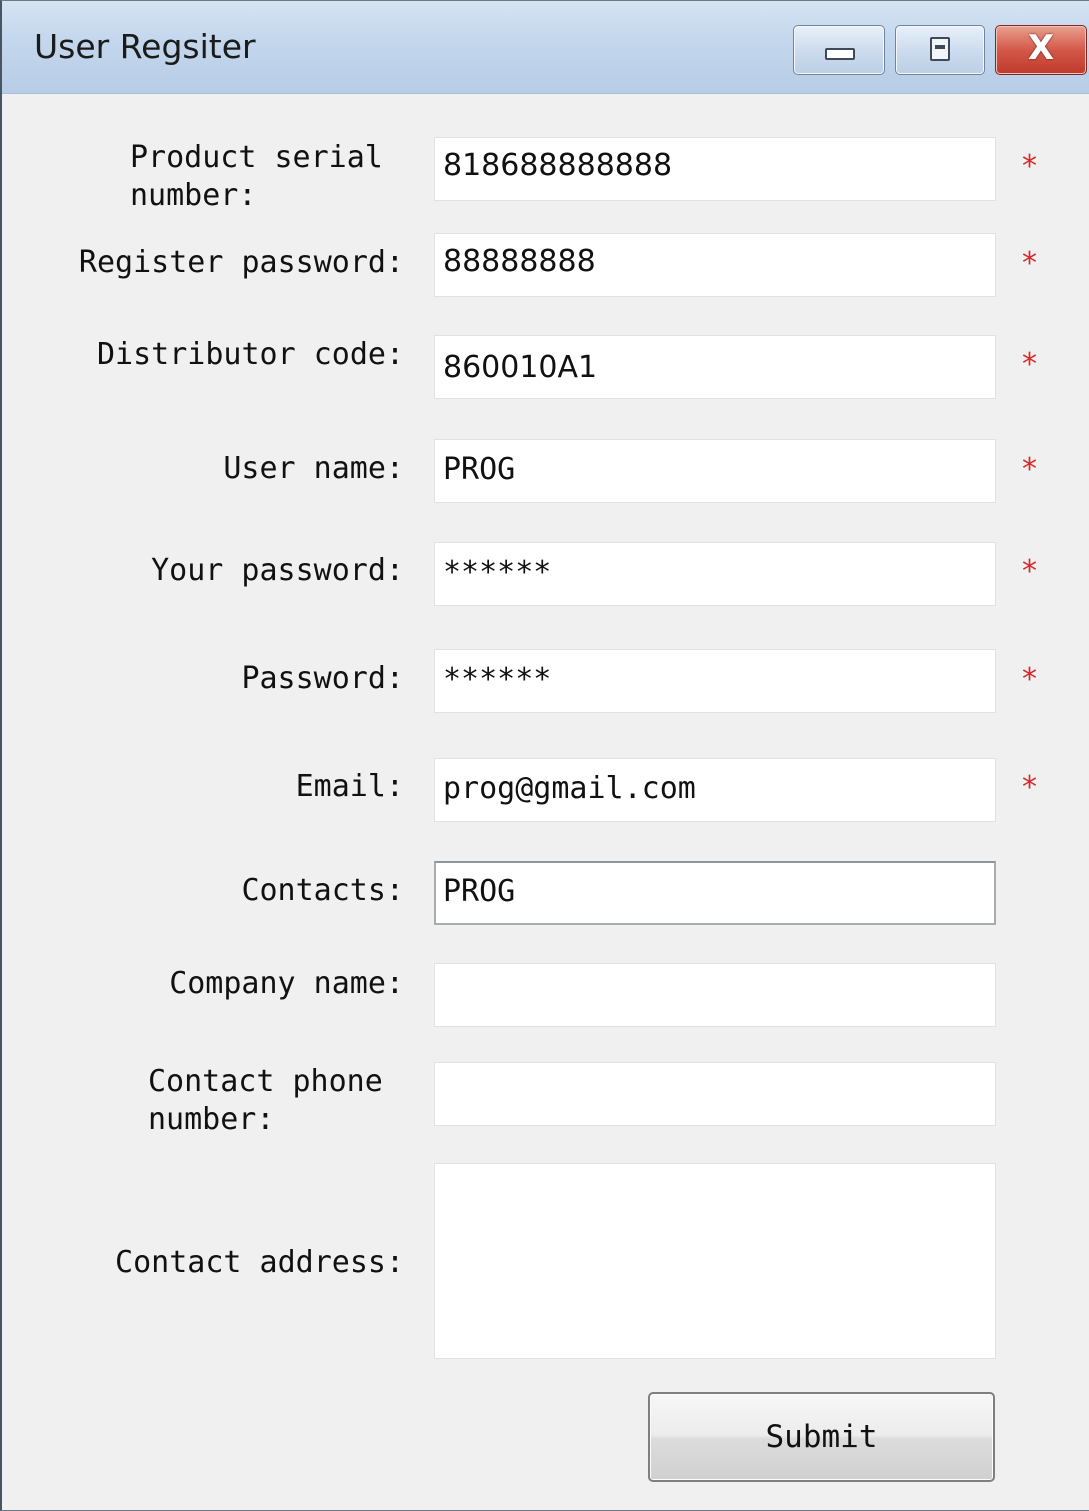  Describe the element at coordinates (349, 786) in the screenshot. I see `email-label: Email:` at that location.